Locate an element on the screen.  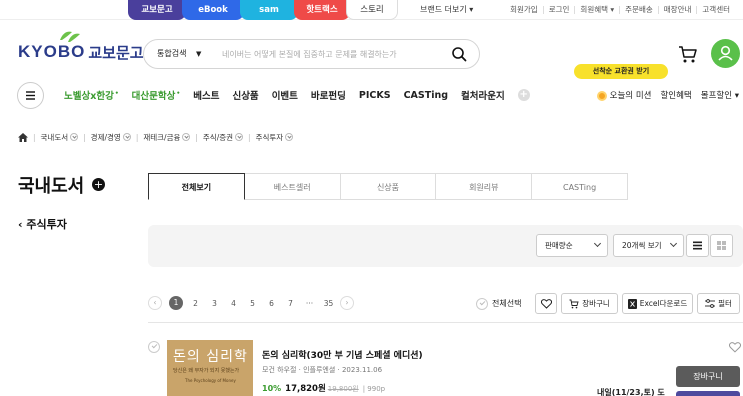
page-number: 3 is located at coordinates (214, 303).